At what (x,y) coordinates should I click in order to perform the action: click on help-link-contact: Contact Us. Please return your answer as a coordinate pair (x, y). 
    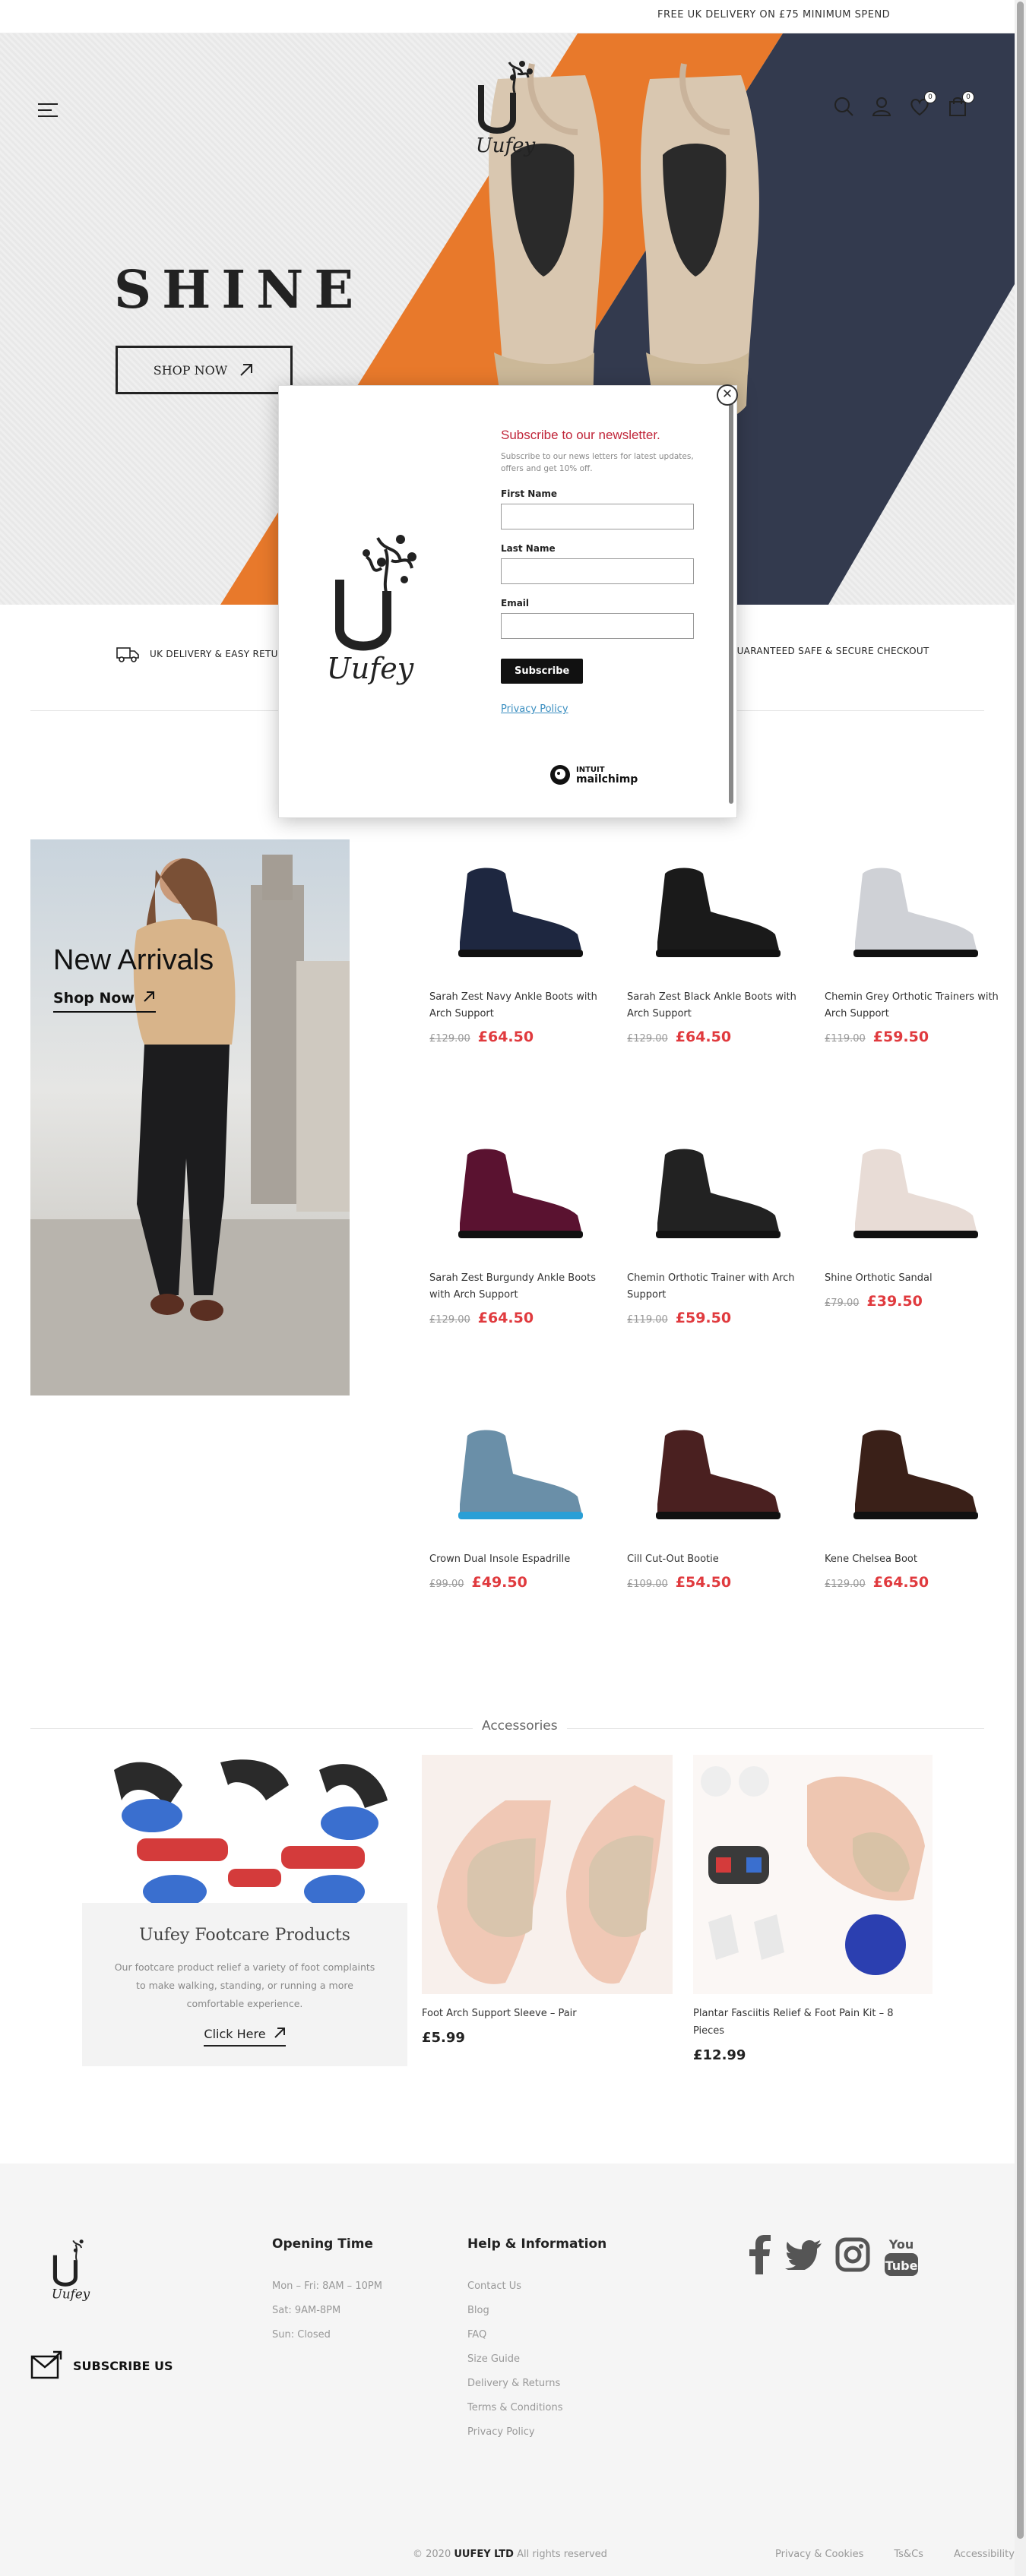
    Looking at the image, I should click on (536, 2286).